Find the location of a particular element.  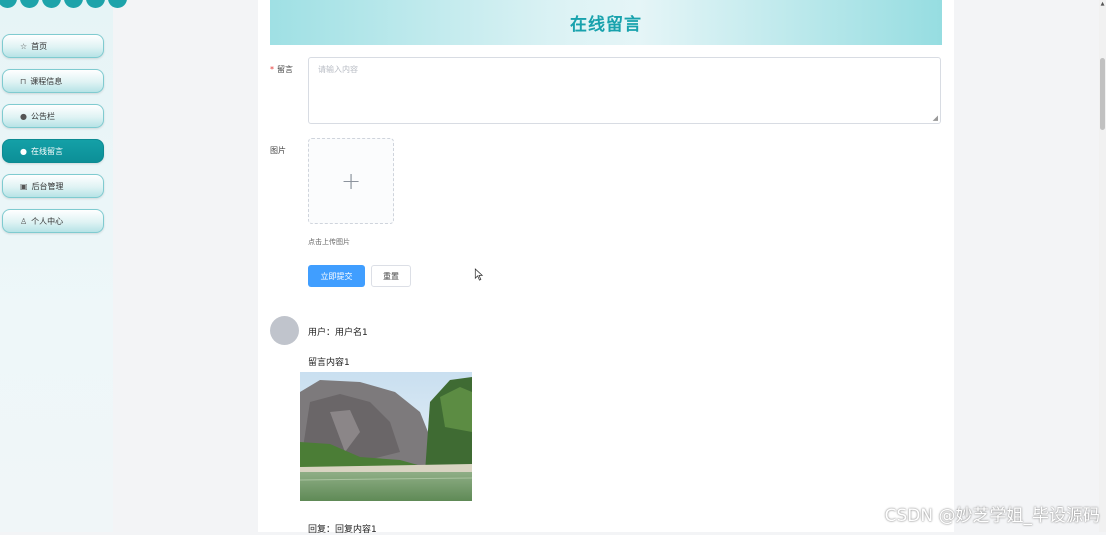

comment-user: 用户：用户名1 is located at coordinates (338, 333).